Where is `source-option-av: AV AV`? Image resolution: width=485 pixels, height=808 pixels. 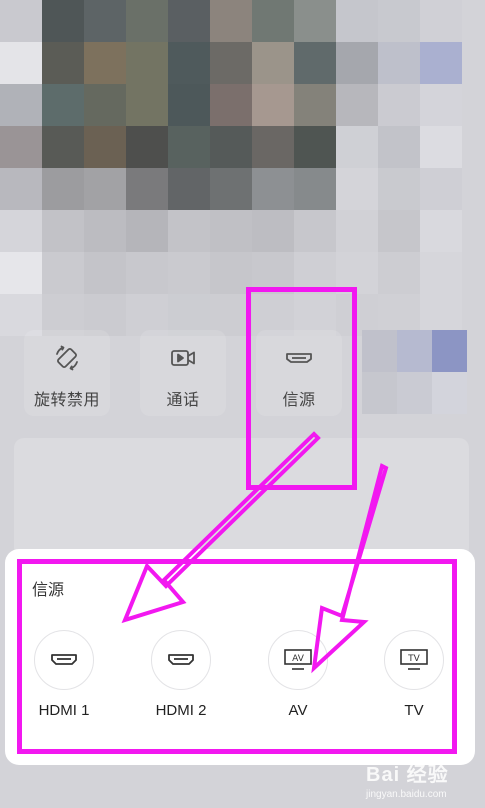
source-option-av: AV AV is located at coordinates (298, 674).